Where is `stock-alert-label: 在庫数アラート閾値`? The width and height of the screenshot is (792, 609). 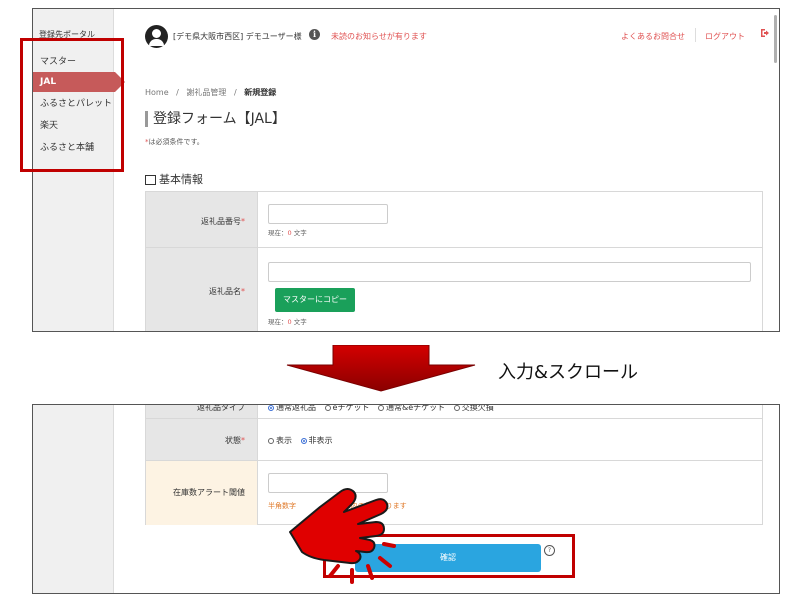 stock-alert-label: 在庫数アラート閾値 is located at coordinates (202, 493).